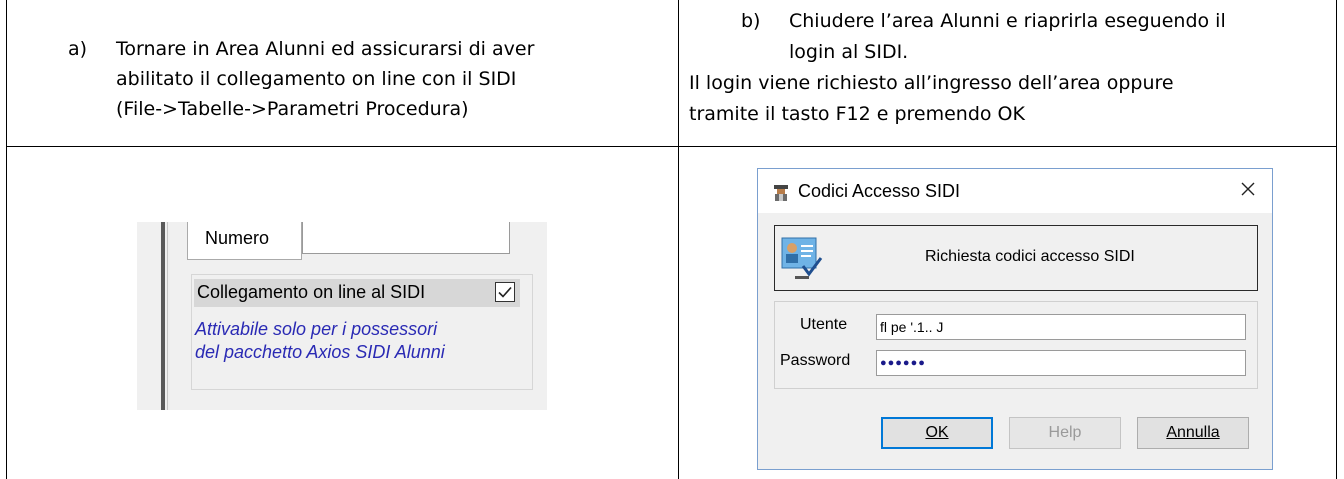  Describe the element at coordinates (802, 258) in the screenshot. I see `id-card-icon` at that location.